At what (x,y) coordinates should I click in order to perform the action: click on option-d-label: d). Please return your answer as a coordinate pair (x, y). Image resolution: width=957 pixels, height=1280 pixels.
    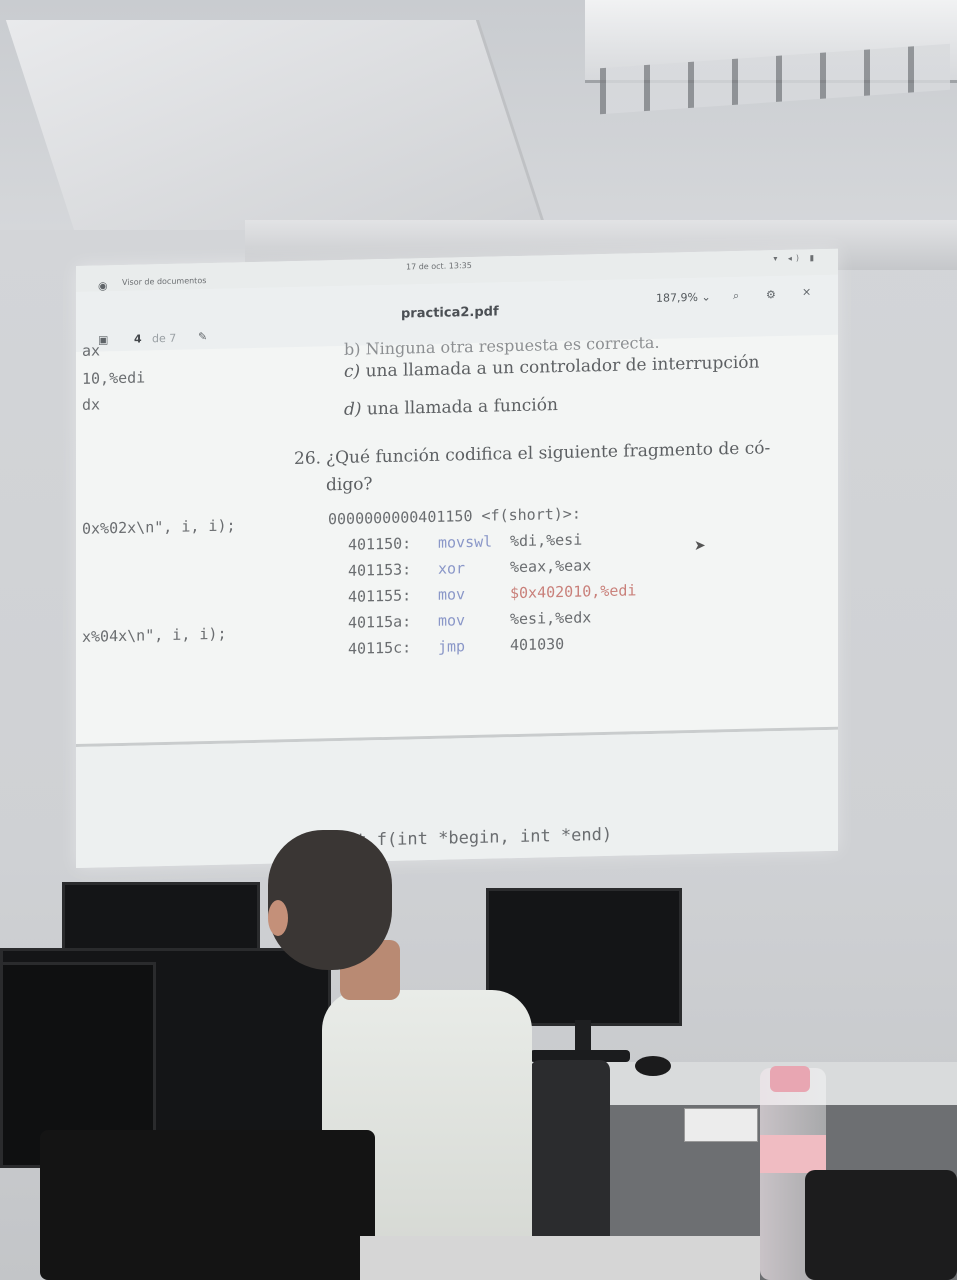
    Looking at the image, I should click on (353, 409).